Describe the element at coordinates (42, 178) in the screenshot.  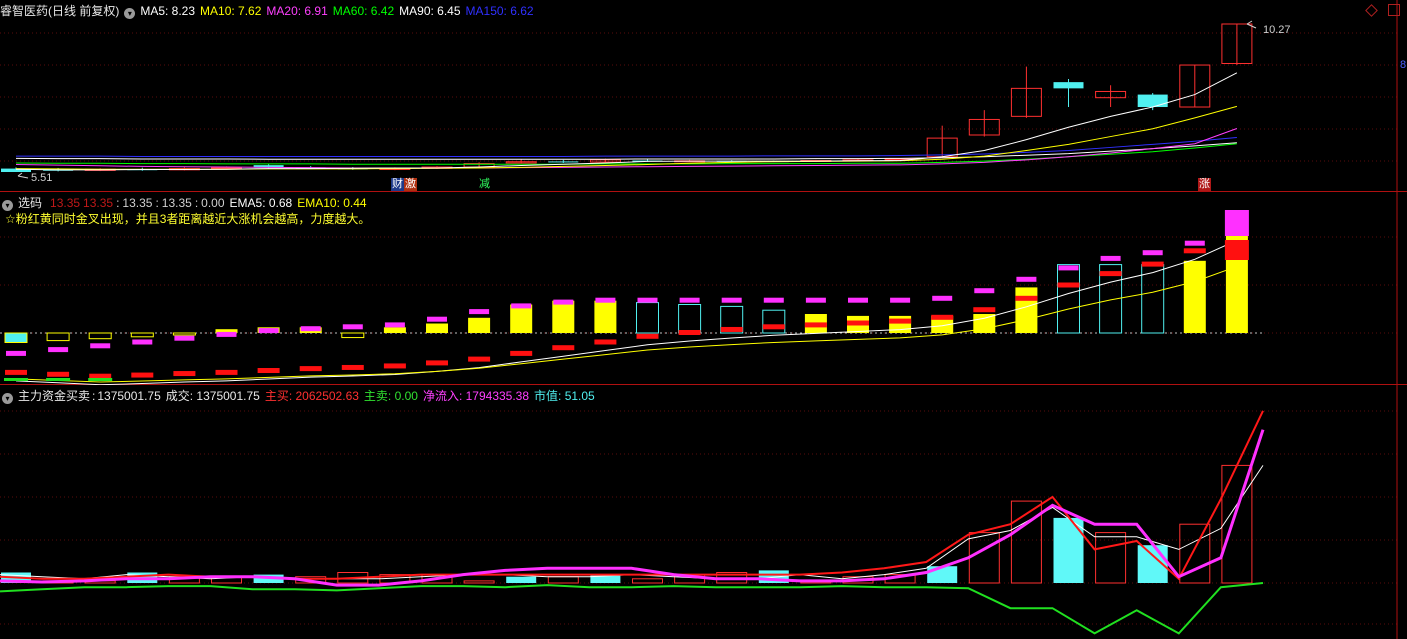
I see `low-price-label: 5.51` at that location.